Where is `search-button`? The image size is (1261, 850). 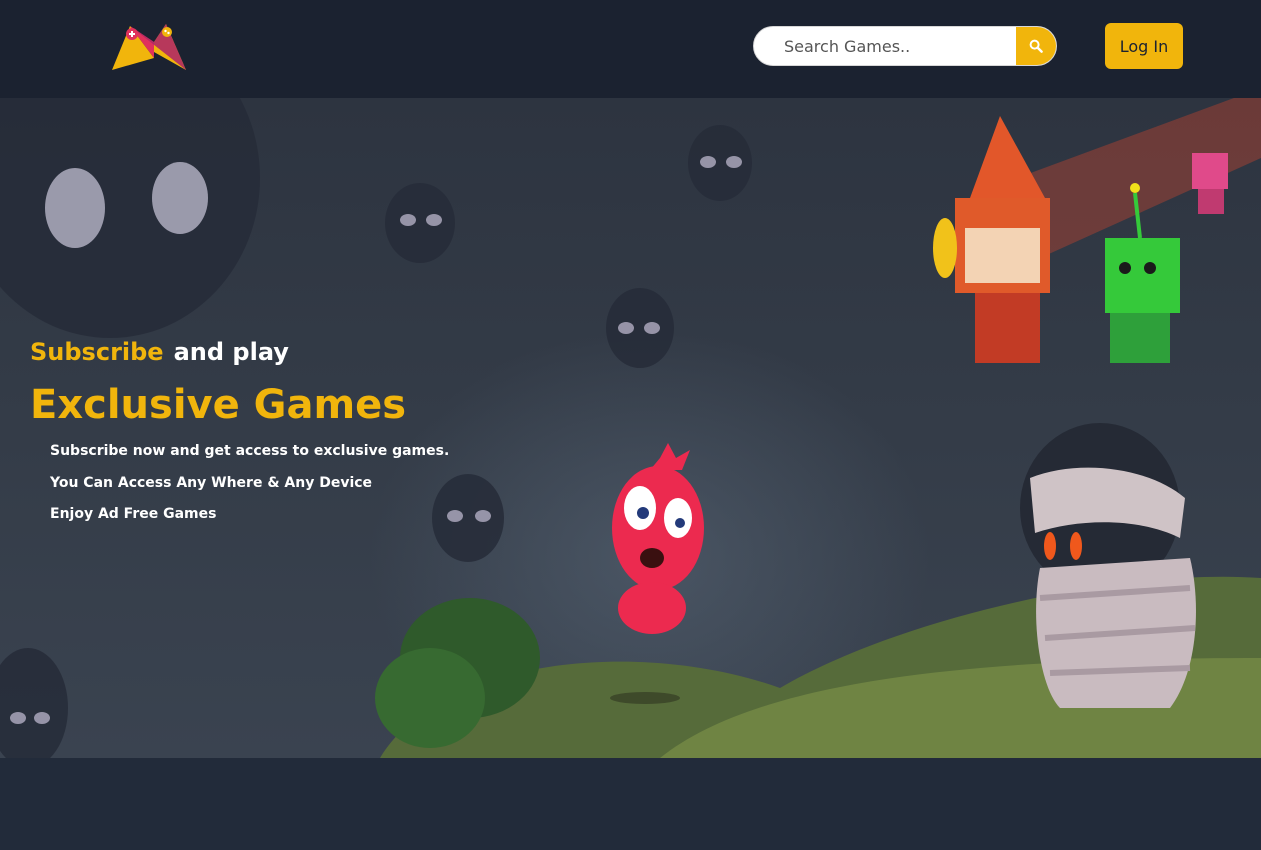
search-button is located at coordinates (1036, 46).